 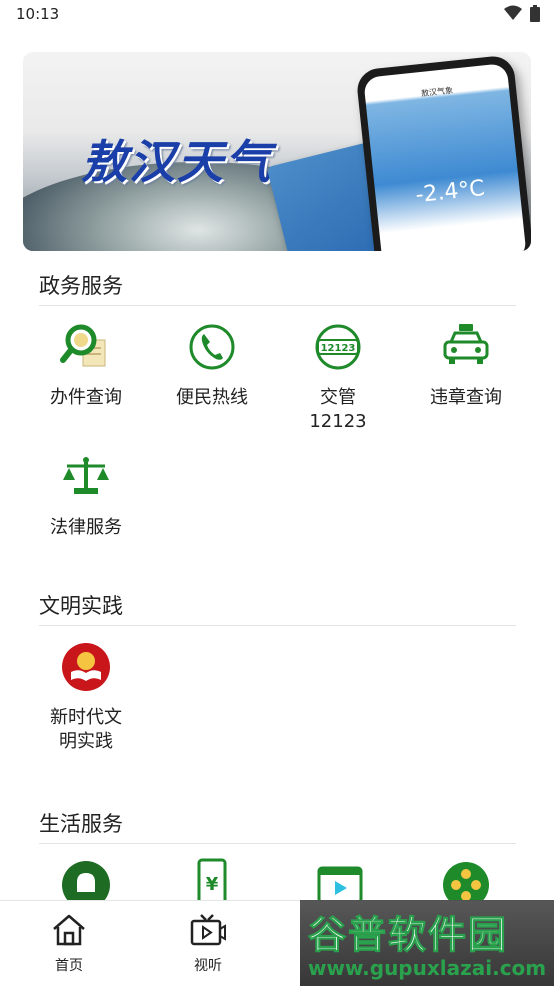 I want to click on section-title-gov: 政务服务, so click(x=81, y=286).